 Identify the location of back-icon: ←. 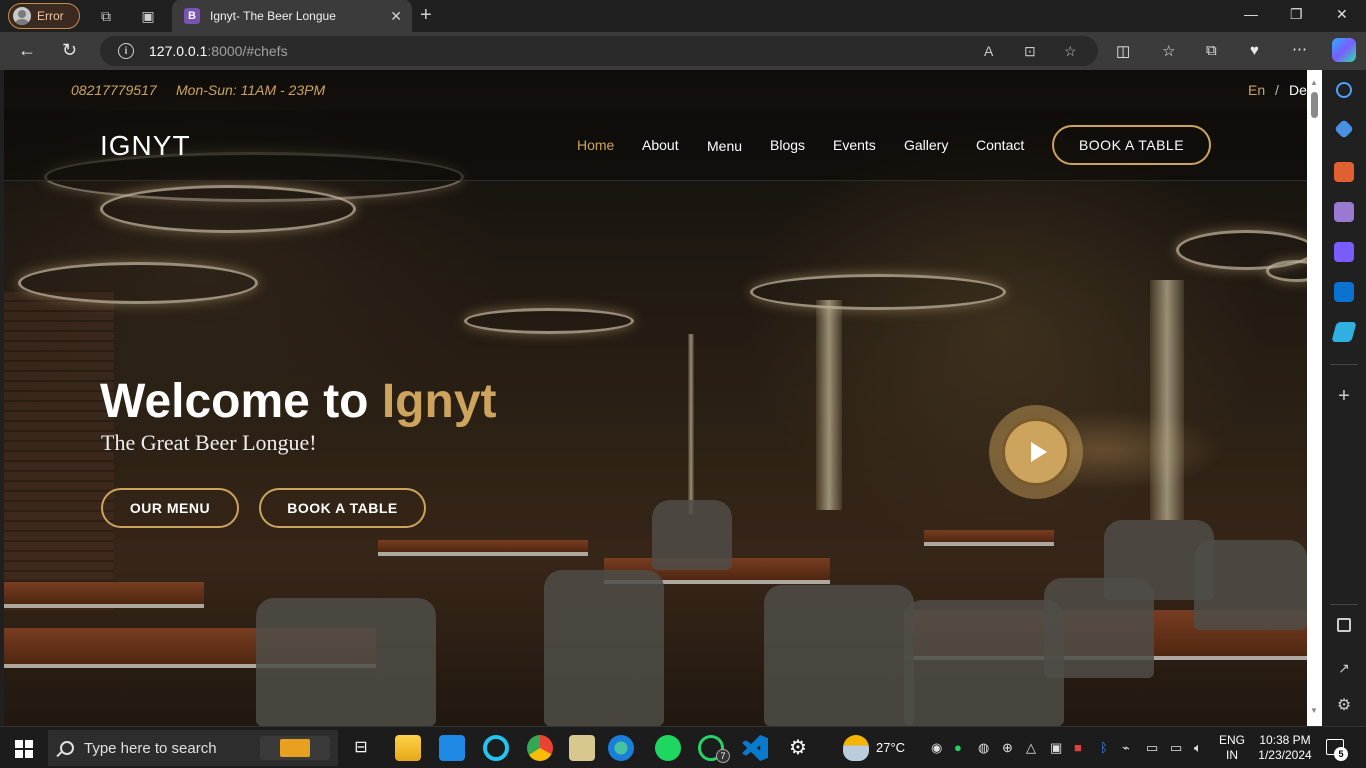
(27, 50).